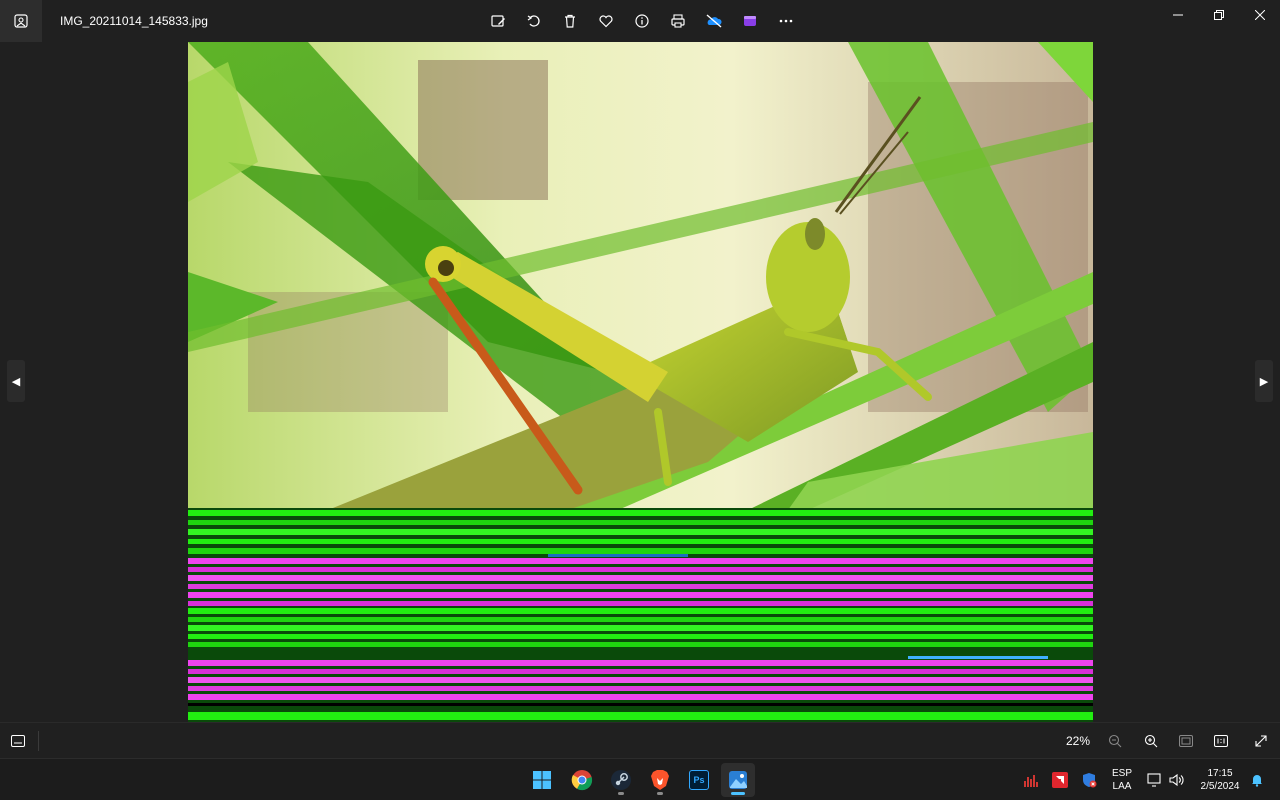 The height and width of the screenshot is (800, 1280). I want to click on network-icon, so click(1155, 780).